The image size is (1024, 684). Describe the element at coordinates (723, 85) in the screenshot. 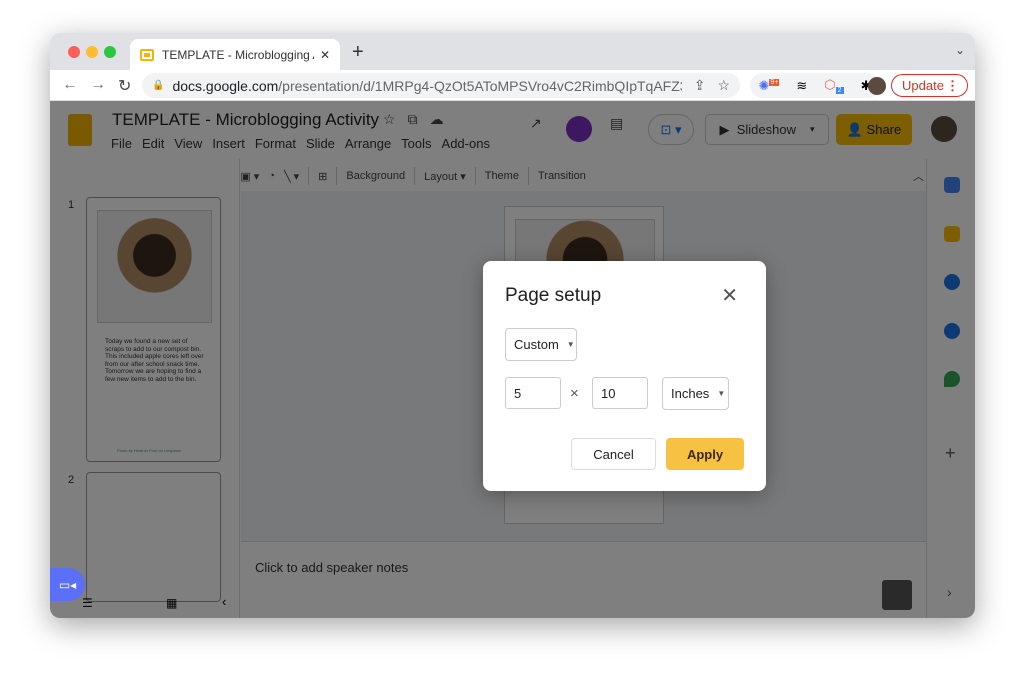

I see `bookmark-star-icon: ☆` at that location.